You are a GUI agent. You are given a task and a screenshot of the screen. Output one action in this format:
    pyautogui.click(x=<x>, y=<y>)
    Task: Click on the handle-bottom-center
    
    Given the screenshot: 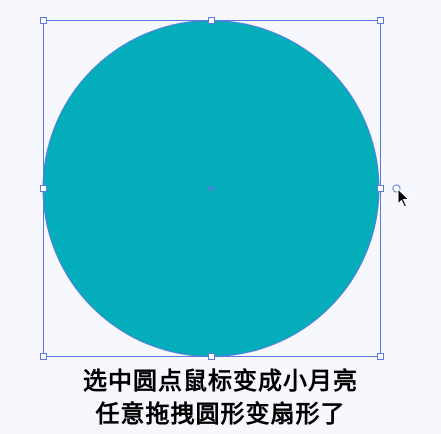 What is the action you would take?
    pyautogui.click(x=211, y=356)
    